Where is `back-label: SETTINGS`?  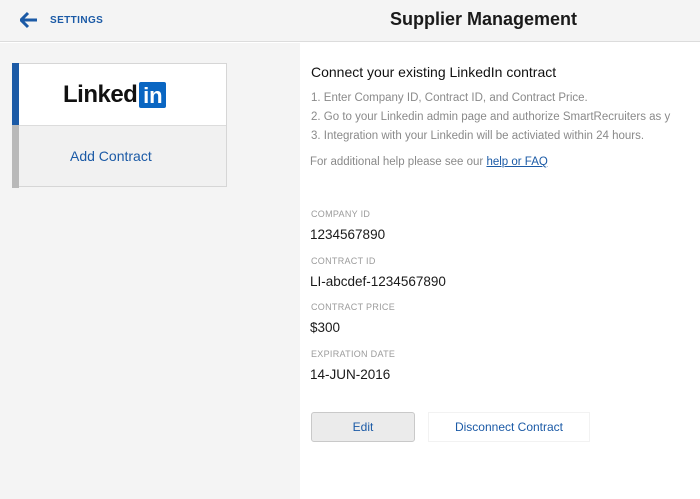 back-label: SETTINGS is located at coordinates (77, 20).